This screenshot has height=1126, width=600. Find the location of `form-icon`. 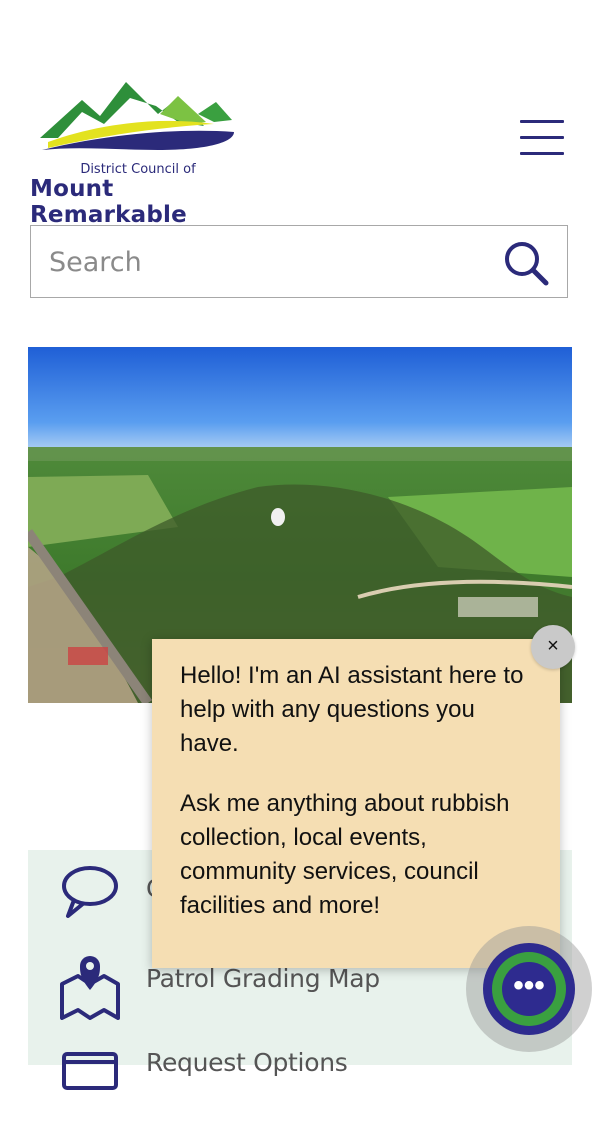

form-icon is located at coordinates (90, 1071).